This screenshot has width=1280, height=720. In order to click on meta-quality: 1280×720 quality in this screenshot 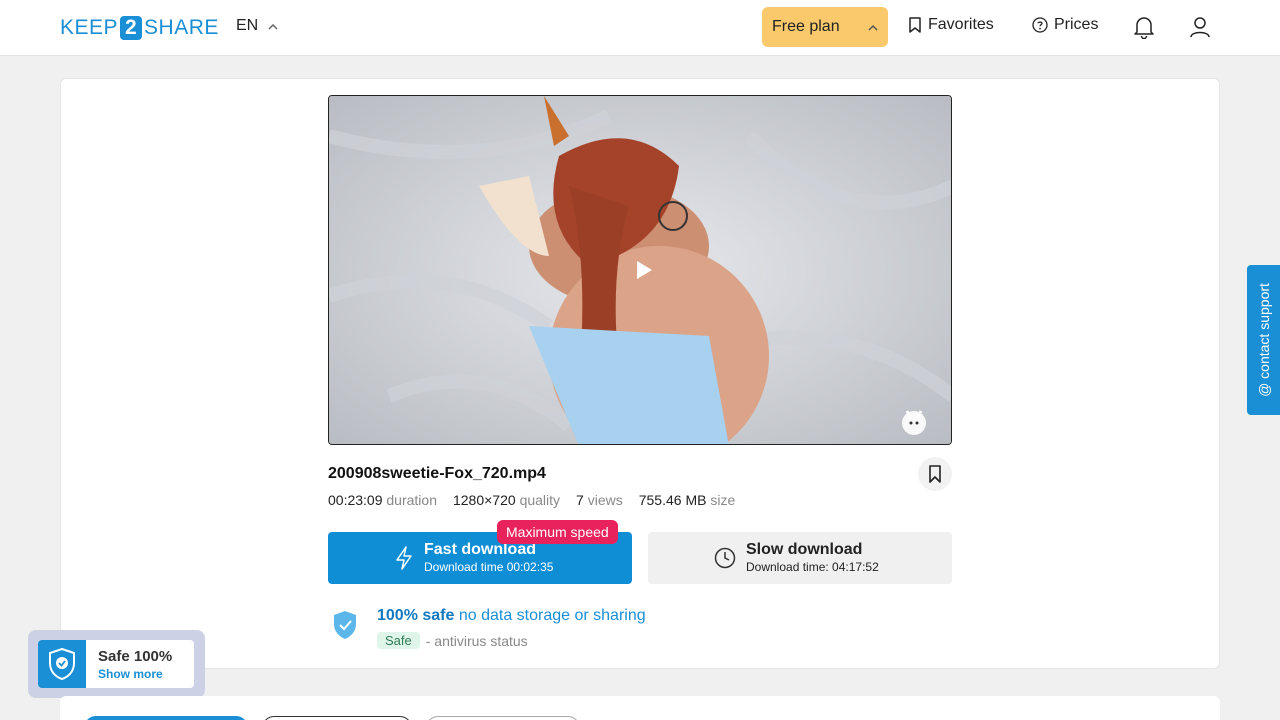, I will do `click(506, 500)`.